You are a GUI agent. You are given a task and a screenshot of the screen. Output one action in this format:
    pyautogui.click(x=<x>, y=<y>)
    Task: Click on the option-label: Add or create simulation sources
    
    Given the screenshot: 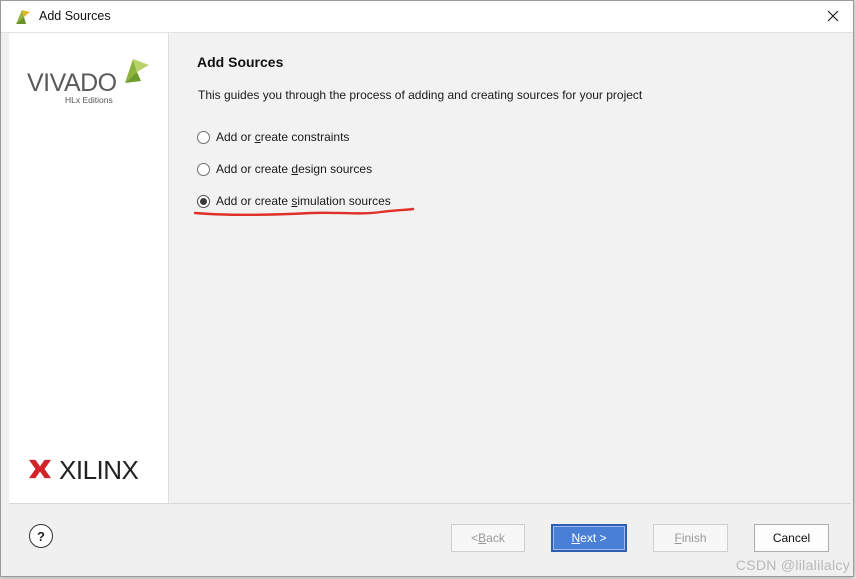 What is the action you would take?
    pyautogui.click(x=303, y=201)
    